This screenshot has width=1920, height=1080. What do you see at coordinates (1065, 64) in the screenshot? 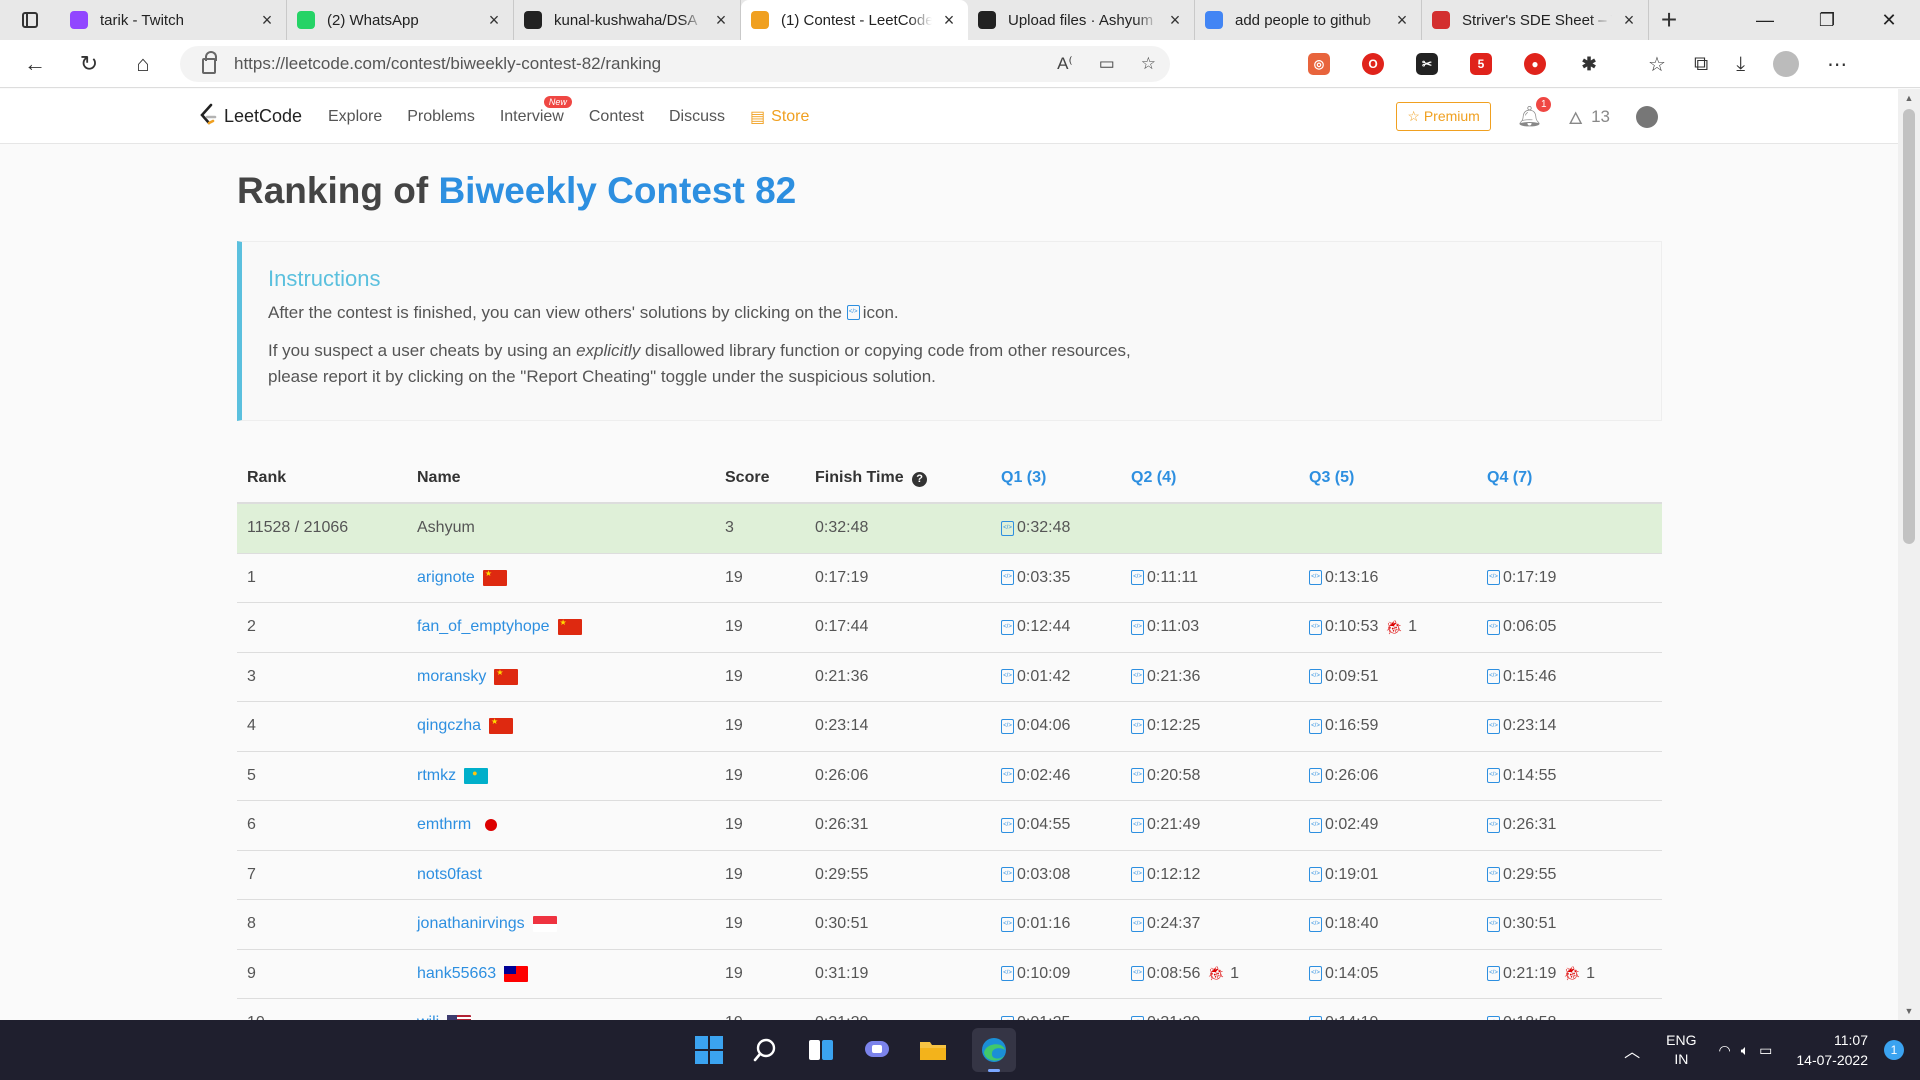
I see `read-aloud-icon: A⁽` at bounding box center [1065, 64].